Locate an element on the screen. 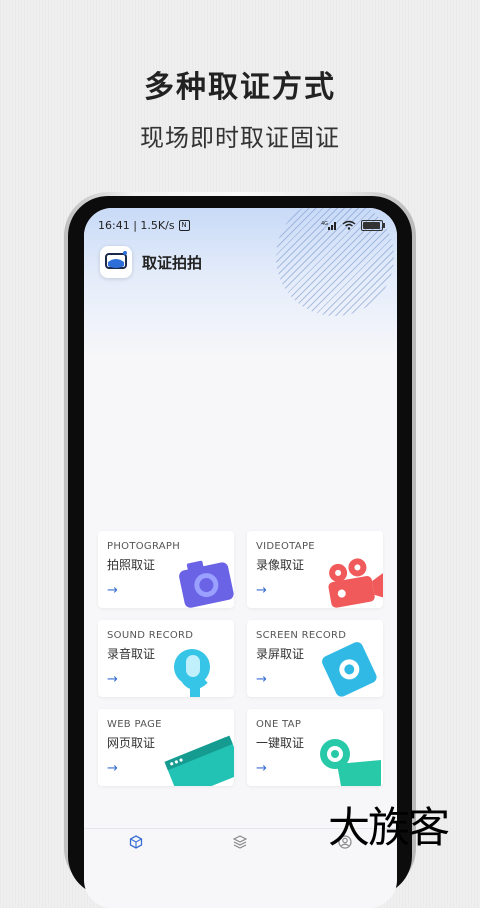 Image resolution: width=480 pixels, height=908 pixels. app-title: 取证拍拍 is located at coordinates (172, 262).